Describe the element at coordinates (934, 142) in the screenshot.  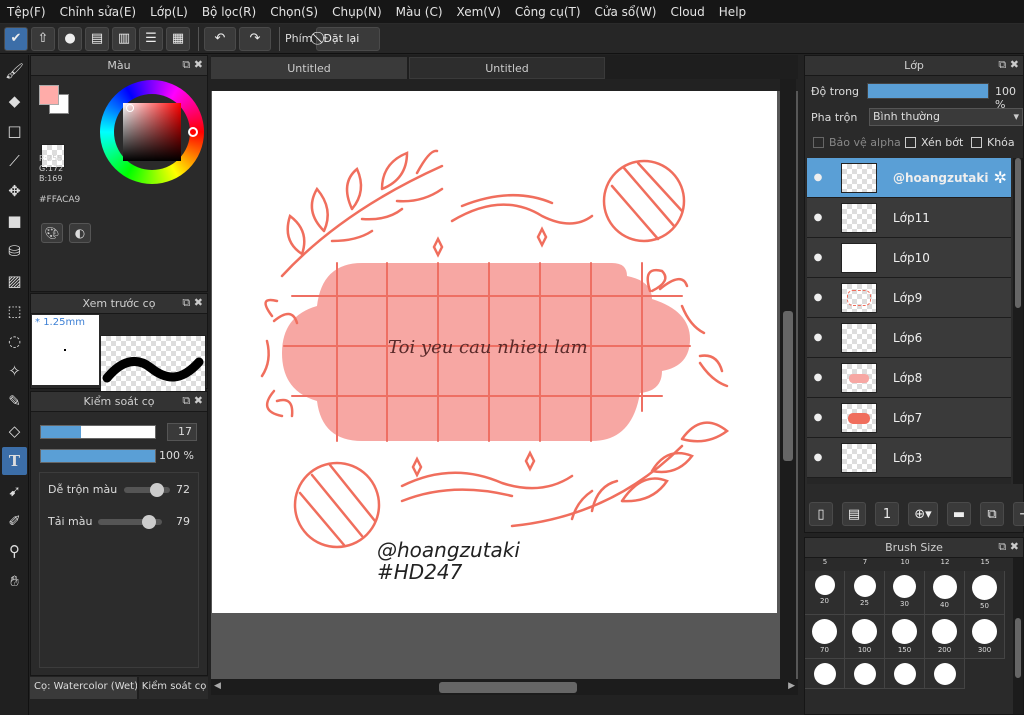
I see `clipping-option: Xén bớt` at that location.